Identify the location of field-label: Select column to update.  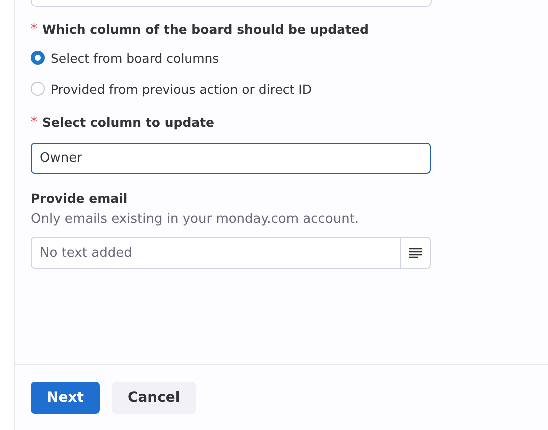
(128, 122).